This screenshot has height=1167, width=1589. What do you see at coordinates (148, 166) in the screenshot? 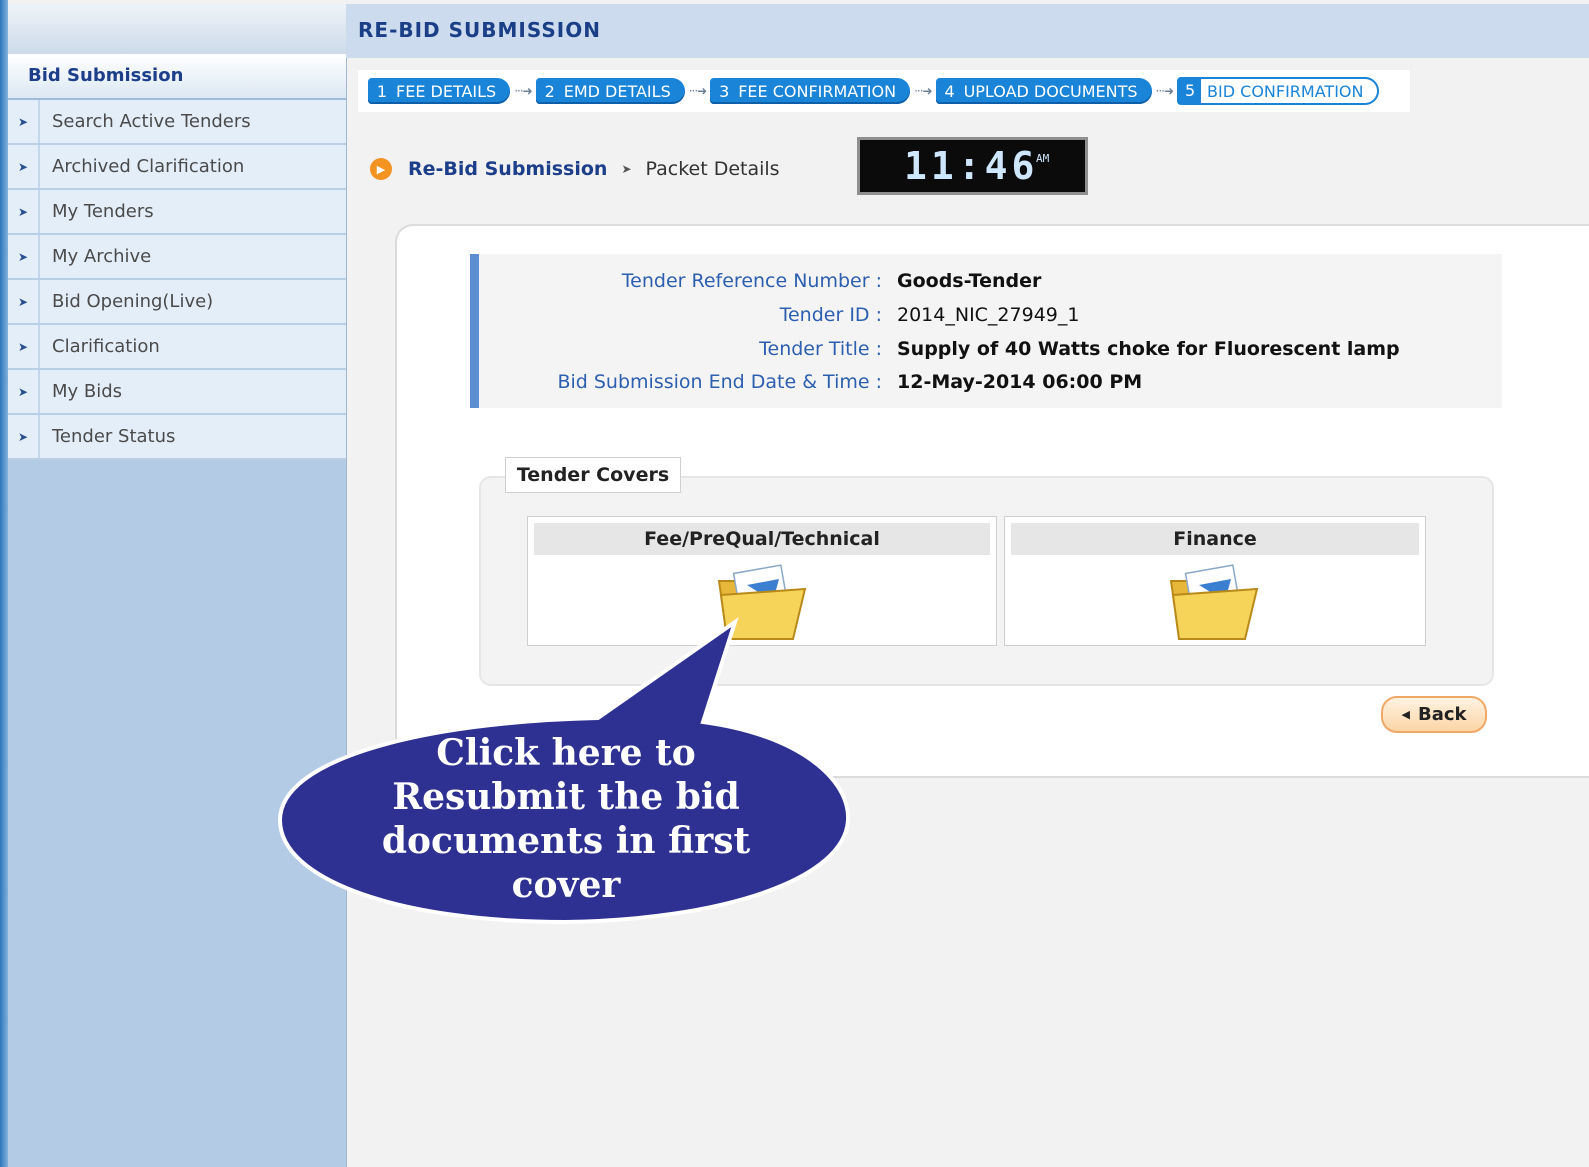
I see `sidebar-item-label: Archived Clarification` at bounding box center [148, 166].